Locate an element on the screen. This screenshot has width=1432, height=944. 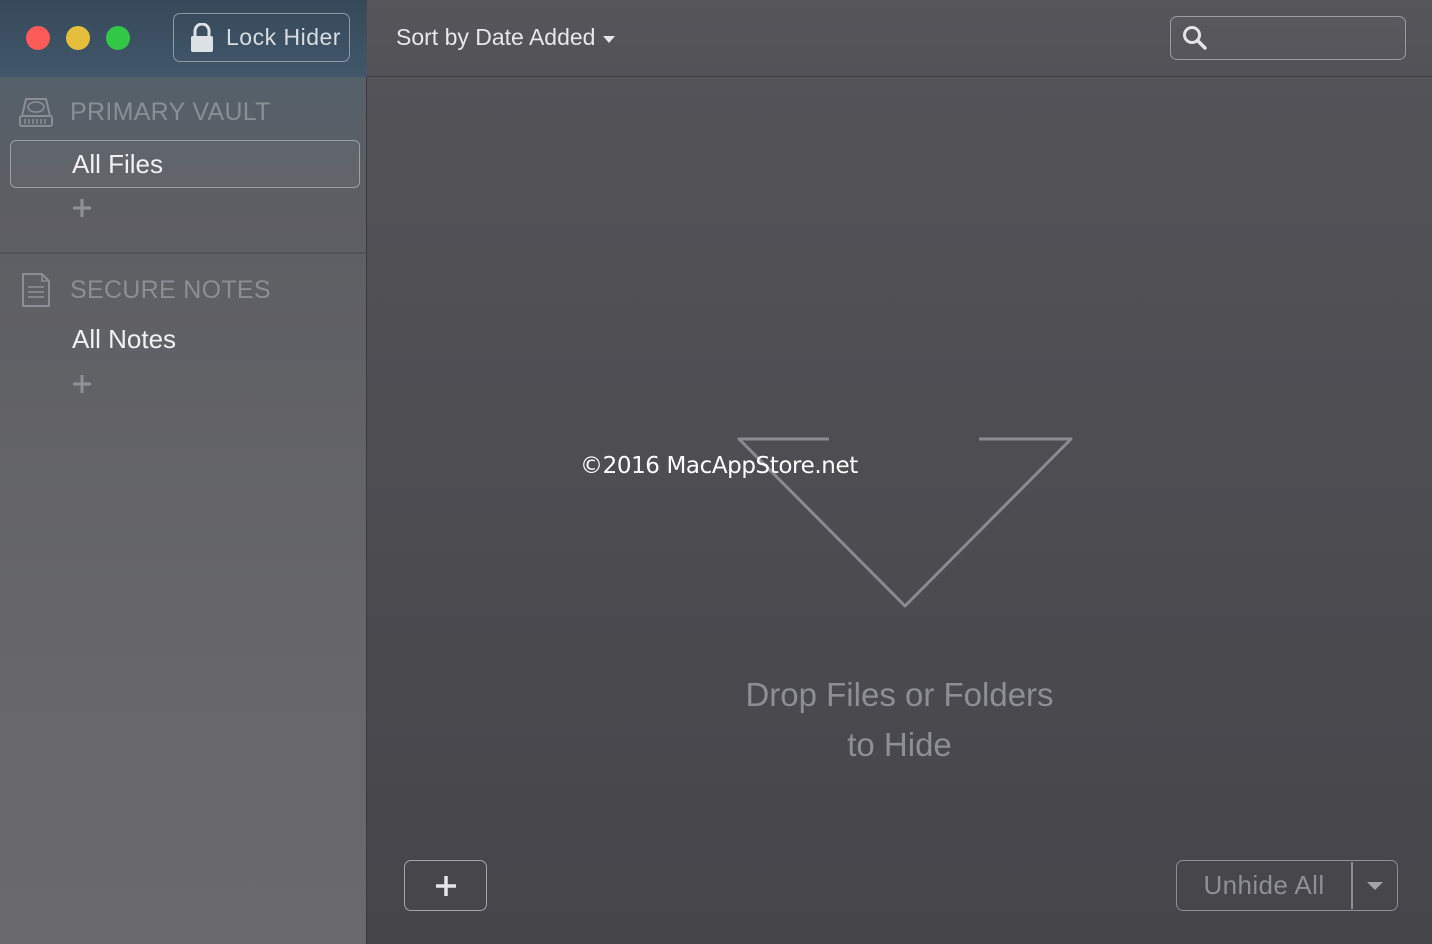
hard-drive-icon is located at coordinates (36, 112).